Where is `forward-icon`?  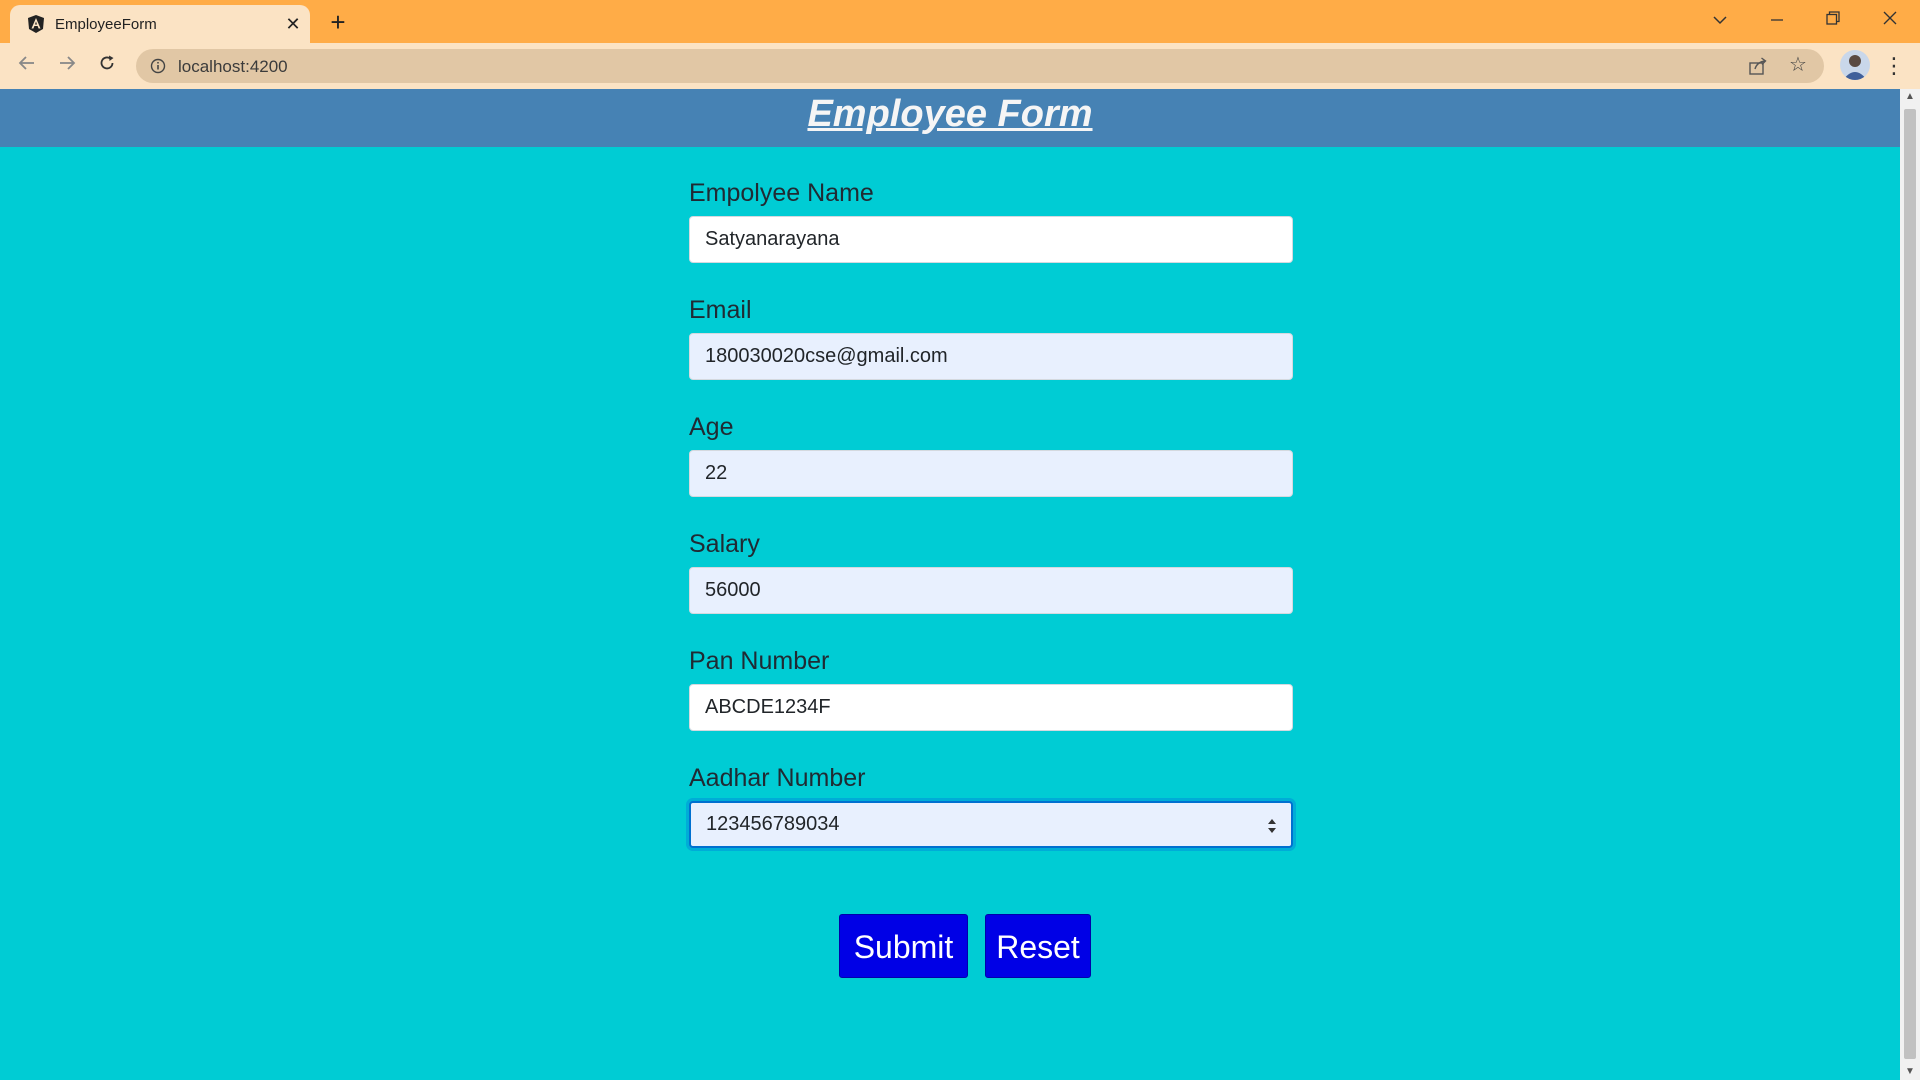
forward-icon is located at coordinates (67, 66).